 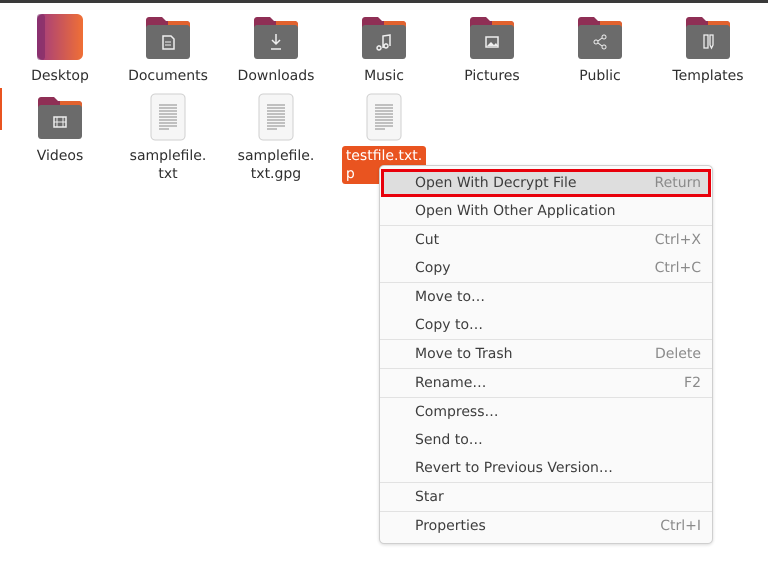 What do you see at coordinates (680, 526) in the screenshot?
I see `shortcut-label: Ctrl+I` at bounding box center [680, 526].